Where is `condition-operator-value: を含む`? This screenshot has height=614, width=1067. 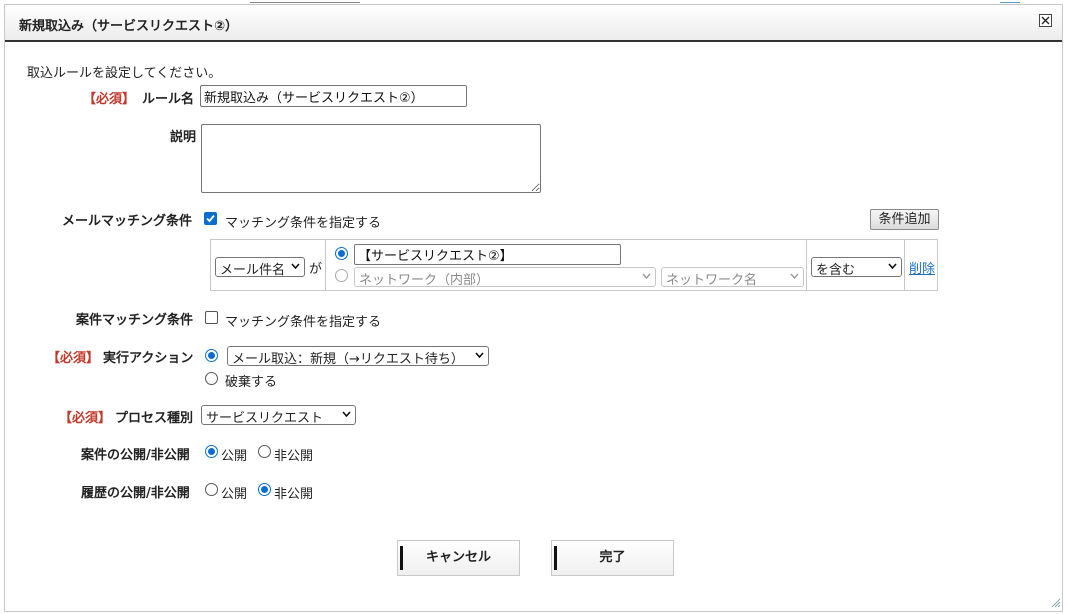
condition-operator-value: を含む is located at coordinates (836, 270).